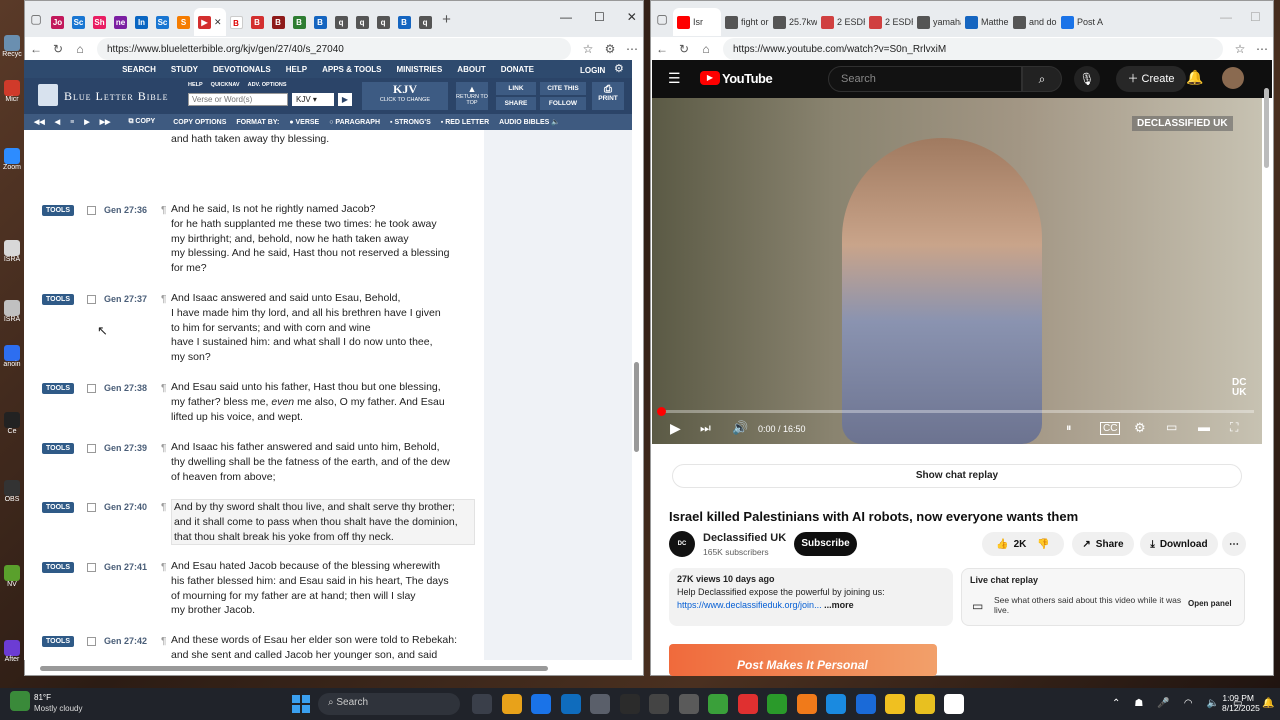  I want to click on new-tab-icon: +, so click(447, 19).